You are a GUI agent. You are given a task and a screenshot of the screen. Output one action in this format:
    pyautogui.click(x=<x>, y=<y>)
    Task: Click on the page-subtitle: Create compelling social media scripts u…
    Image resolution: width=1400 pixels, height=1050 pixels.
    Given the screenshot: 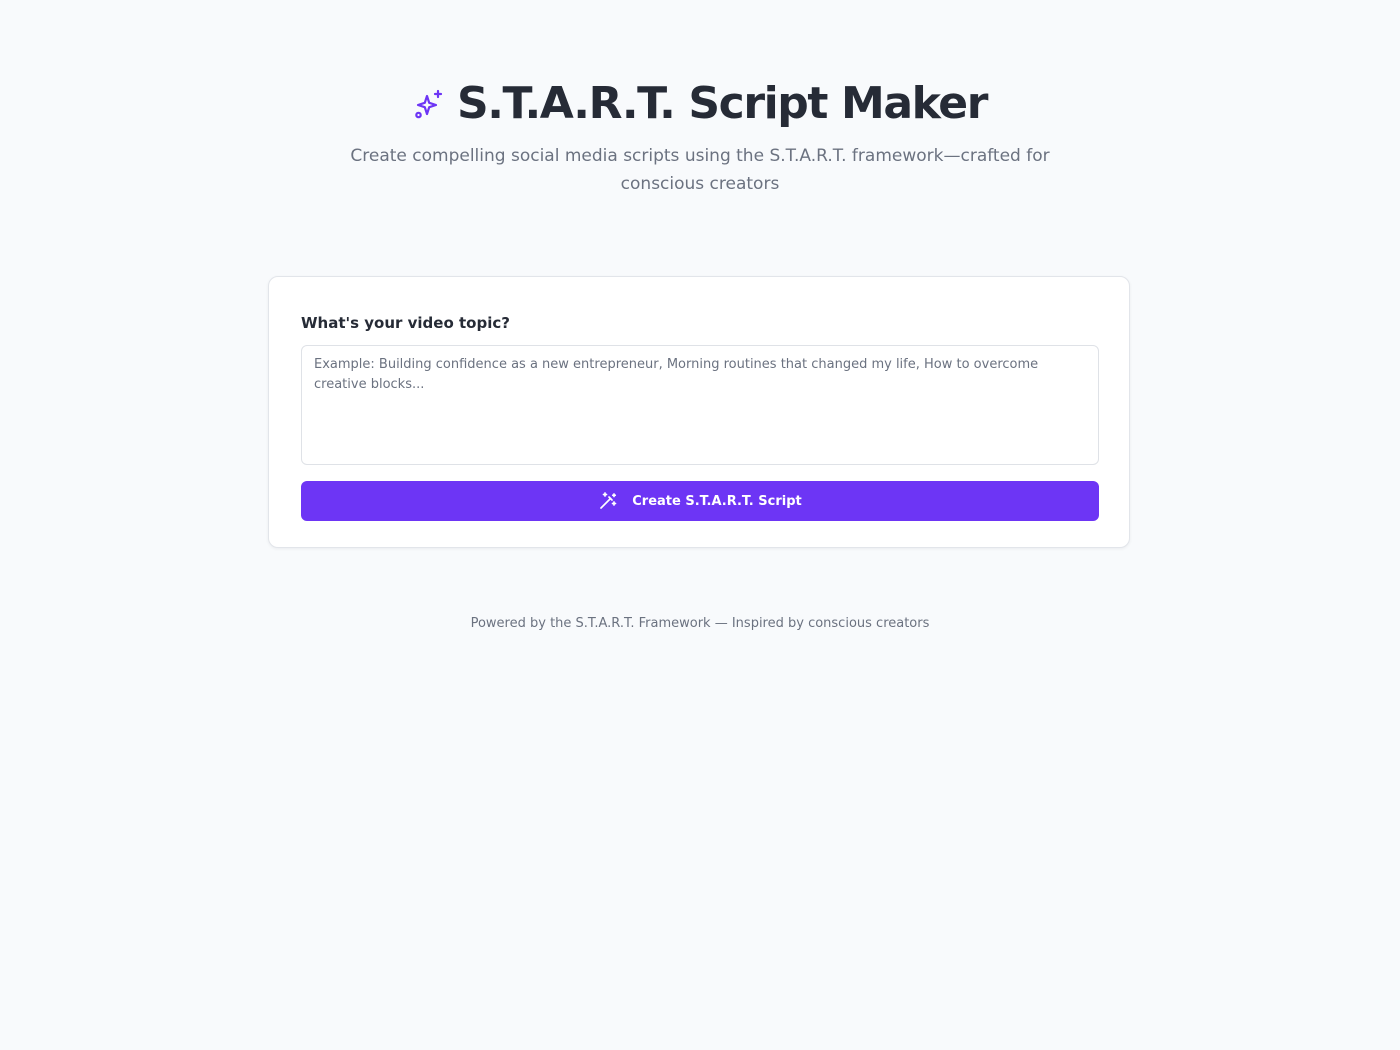 What is the action you would take?
    pyautogui.click(x=700, y=170)
    